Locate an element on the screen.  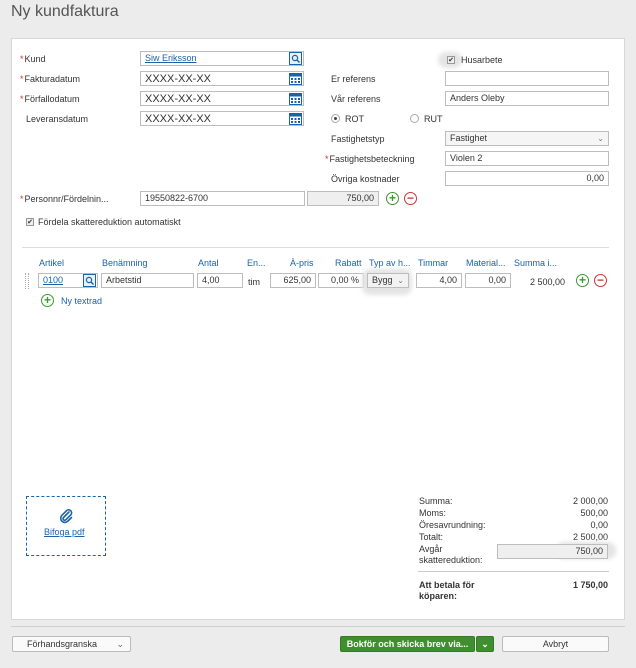
page-title: Ny kundfaktura is located at coordinates (65, 11).